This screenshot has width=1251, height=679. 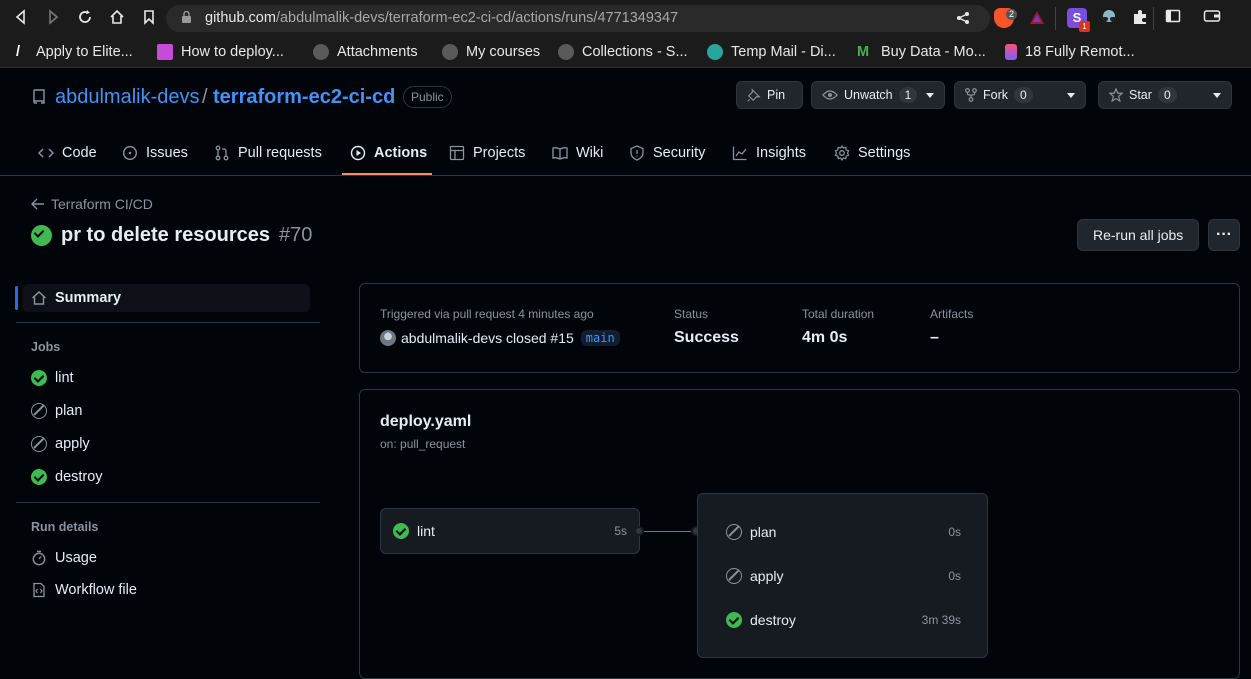 What do you see at coordinates (1109, 18) in the screenshot?
I see `extension-glasses-icon` at bounding box center [1109, 18].